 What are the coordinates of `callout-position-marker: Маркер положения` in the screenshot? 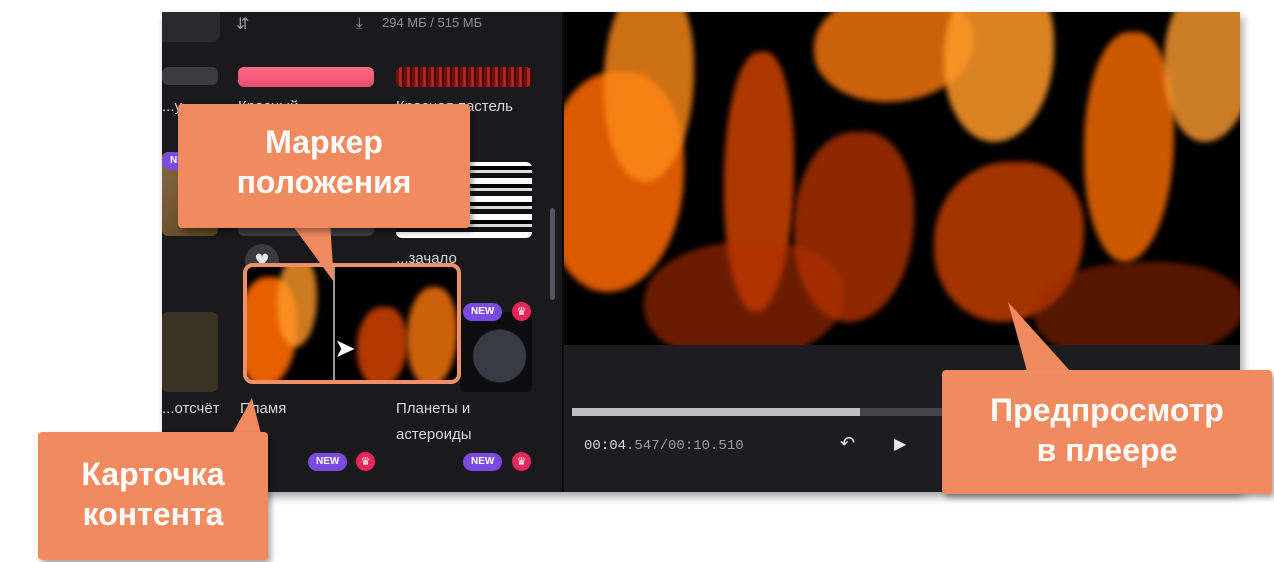 It's located at (324, 166).